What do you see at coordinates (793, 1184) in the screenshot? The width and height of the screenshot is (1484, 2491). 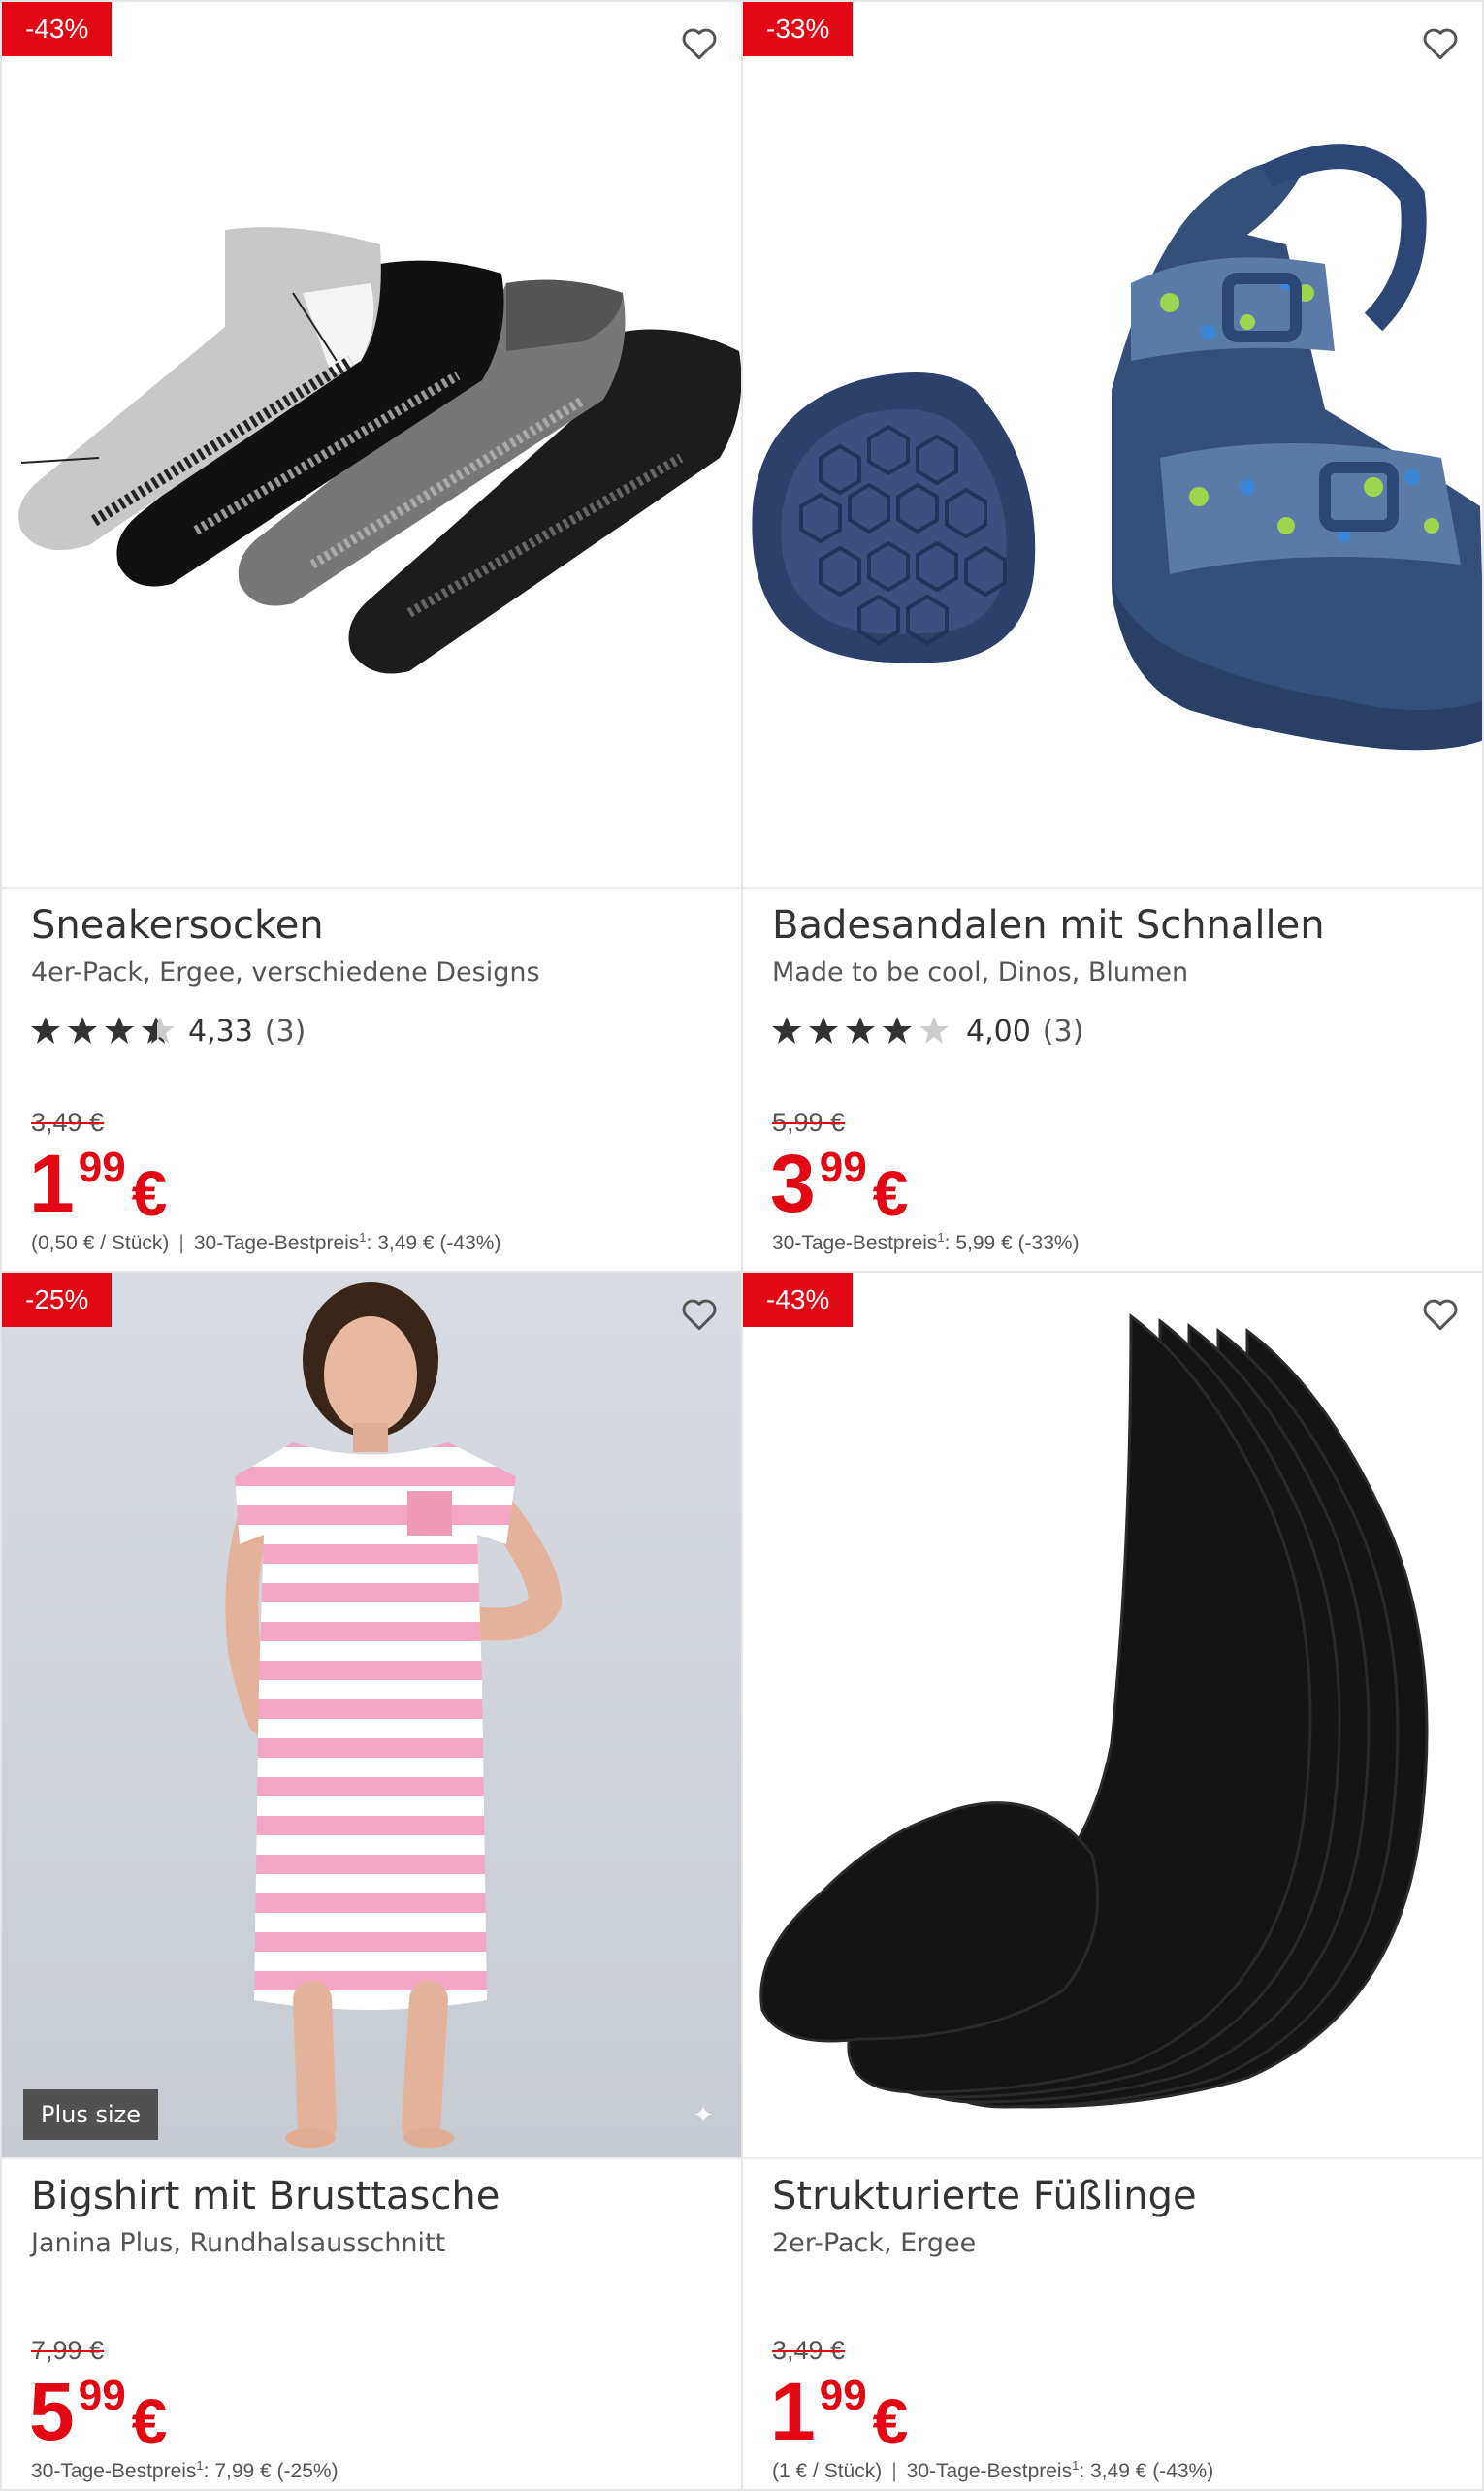 I see `price-integer: 3` at bounding box center [793, 1184].